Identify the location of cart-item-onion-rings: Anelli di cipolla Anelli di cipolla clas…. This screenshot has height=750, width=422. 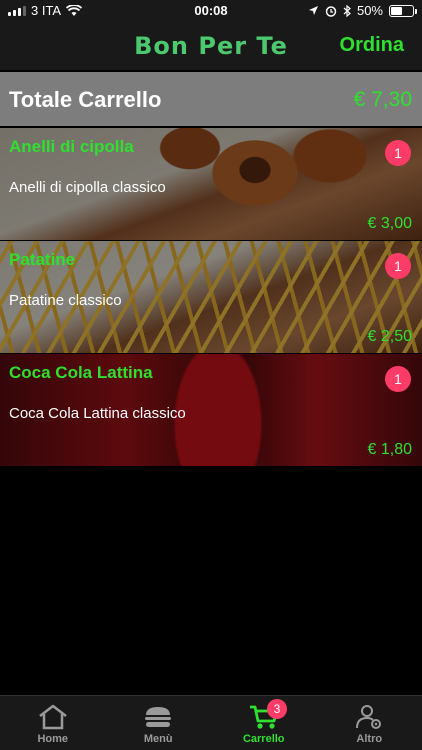
(211, 184).